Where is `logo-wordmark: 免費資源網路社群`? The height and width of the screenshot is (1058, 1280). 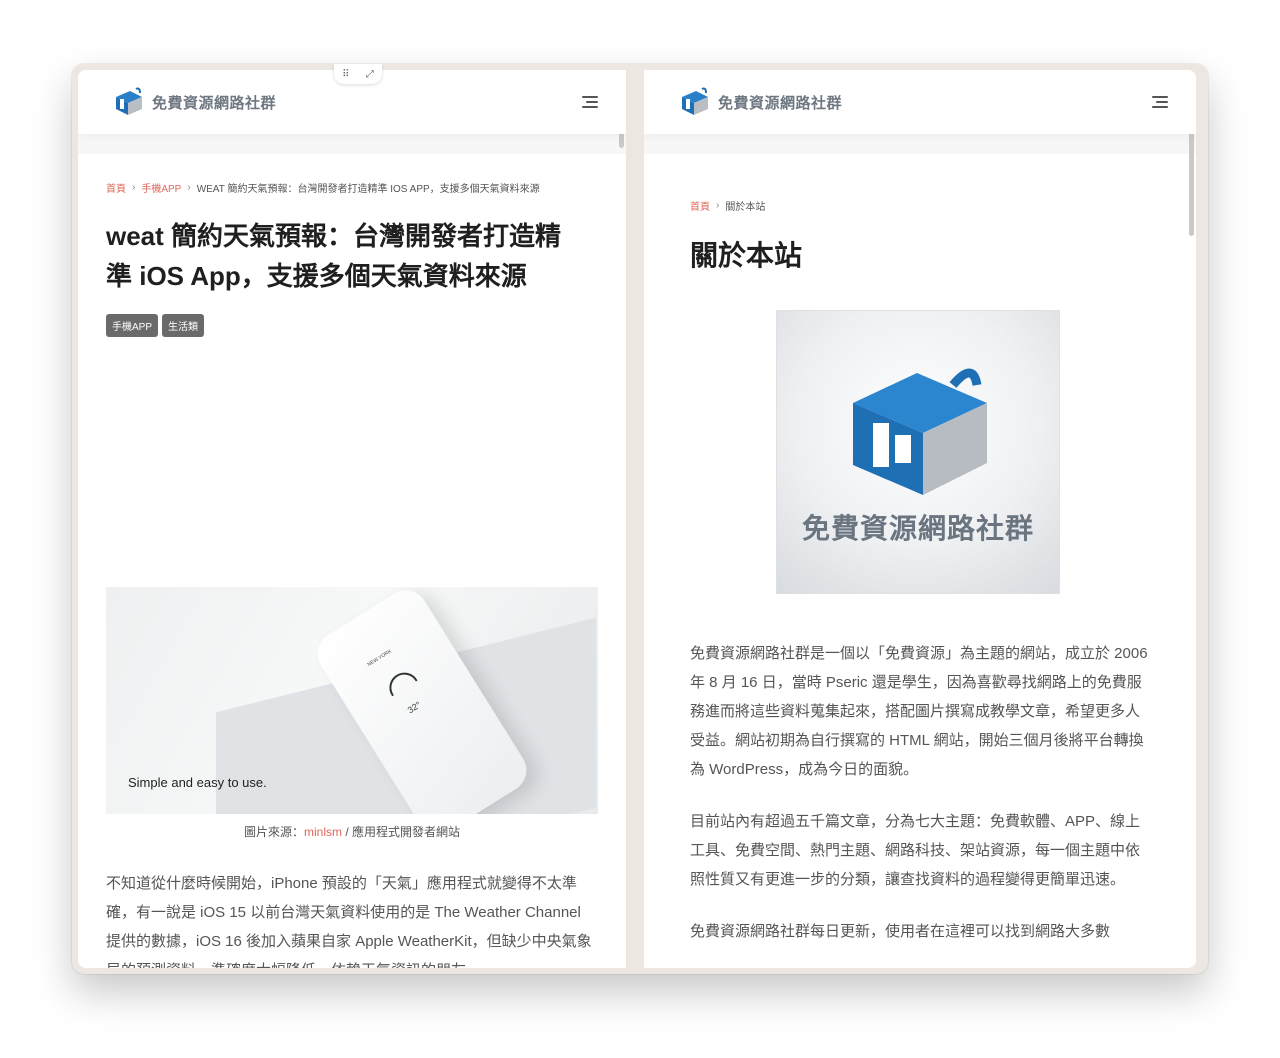 logo-wordmark: 免費資源網路社群 is located at coordinates (917, 528).